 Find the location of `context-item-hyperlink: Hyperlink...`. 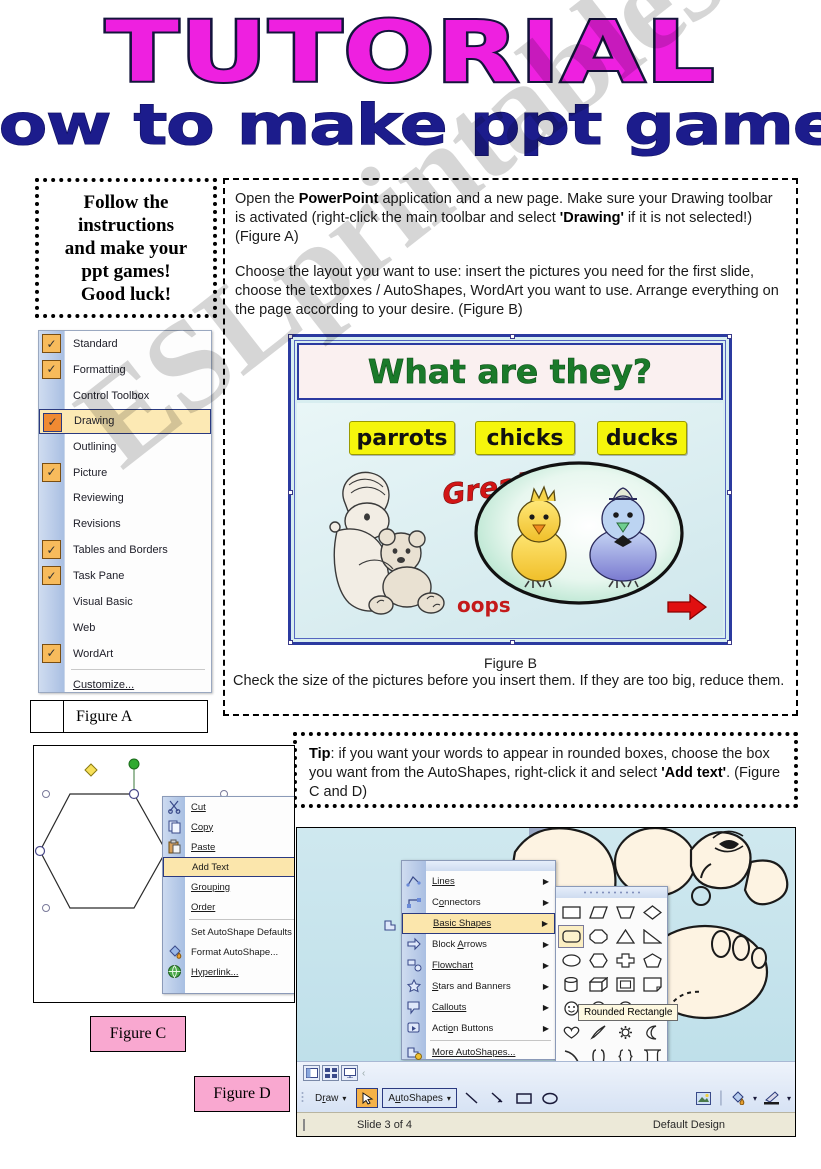

context-item-hyperlink: Hyperlink... is located at coordinates (231, 972).